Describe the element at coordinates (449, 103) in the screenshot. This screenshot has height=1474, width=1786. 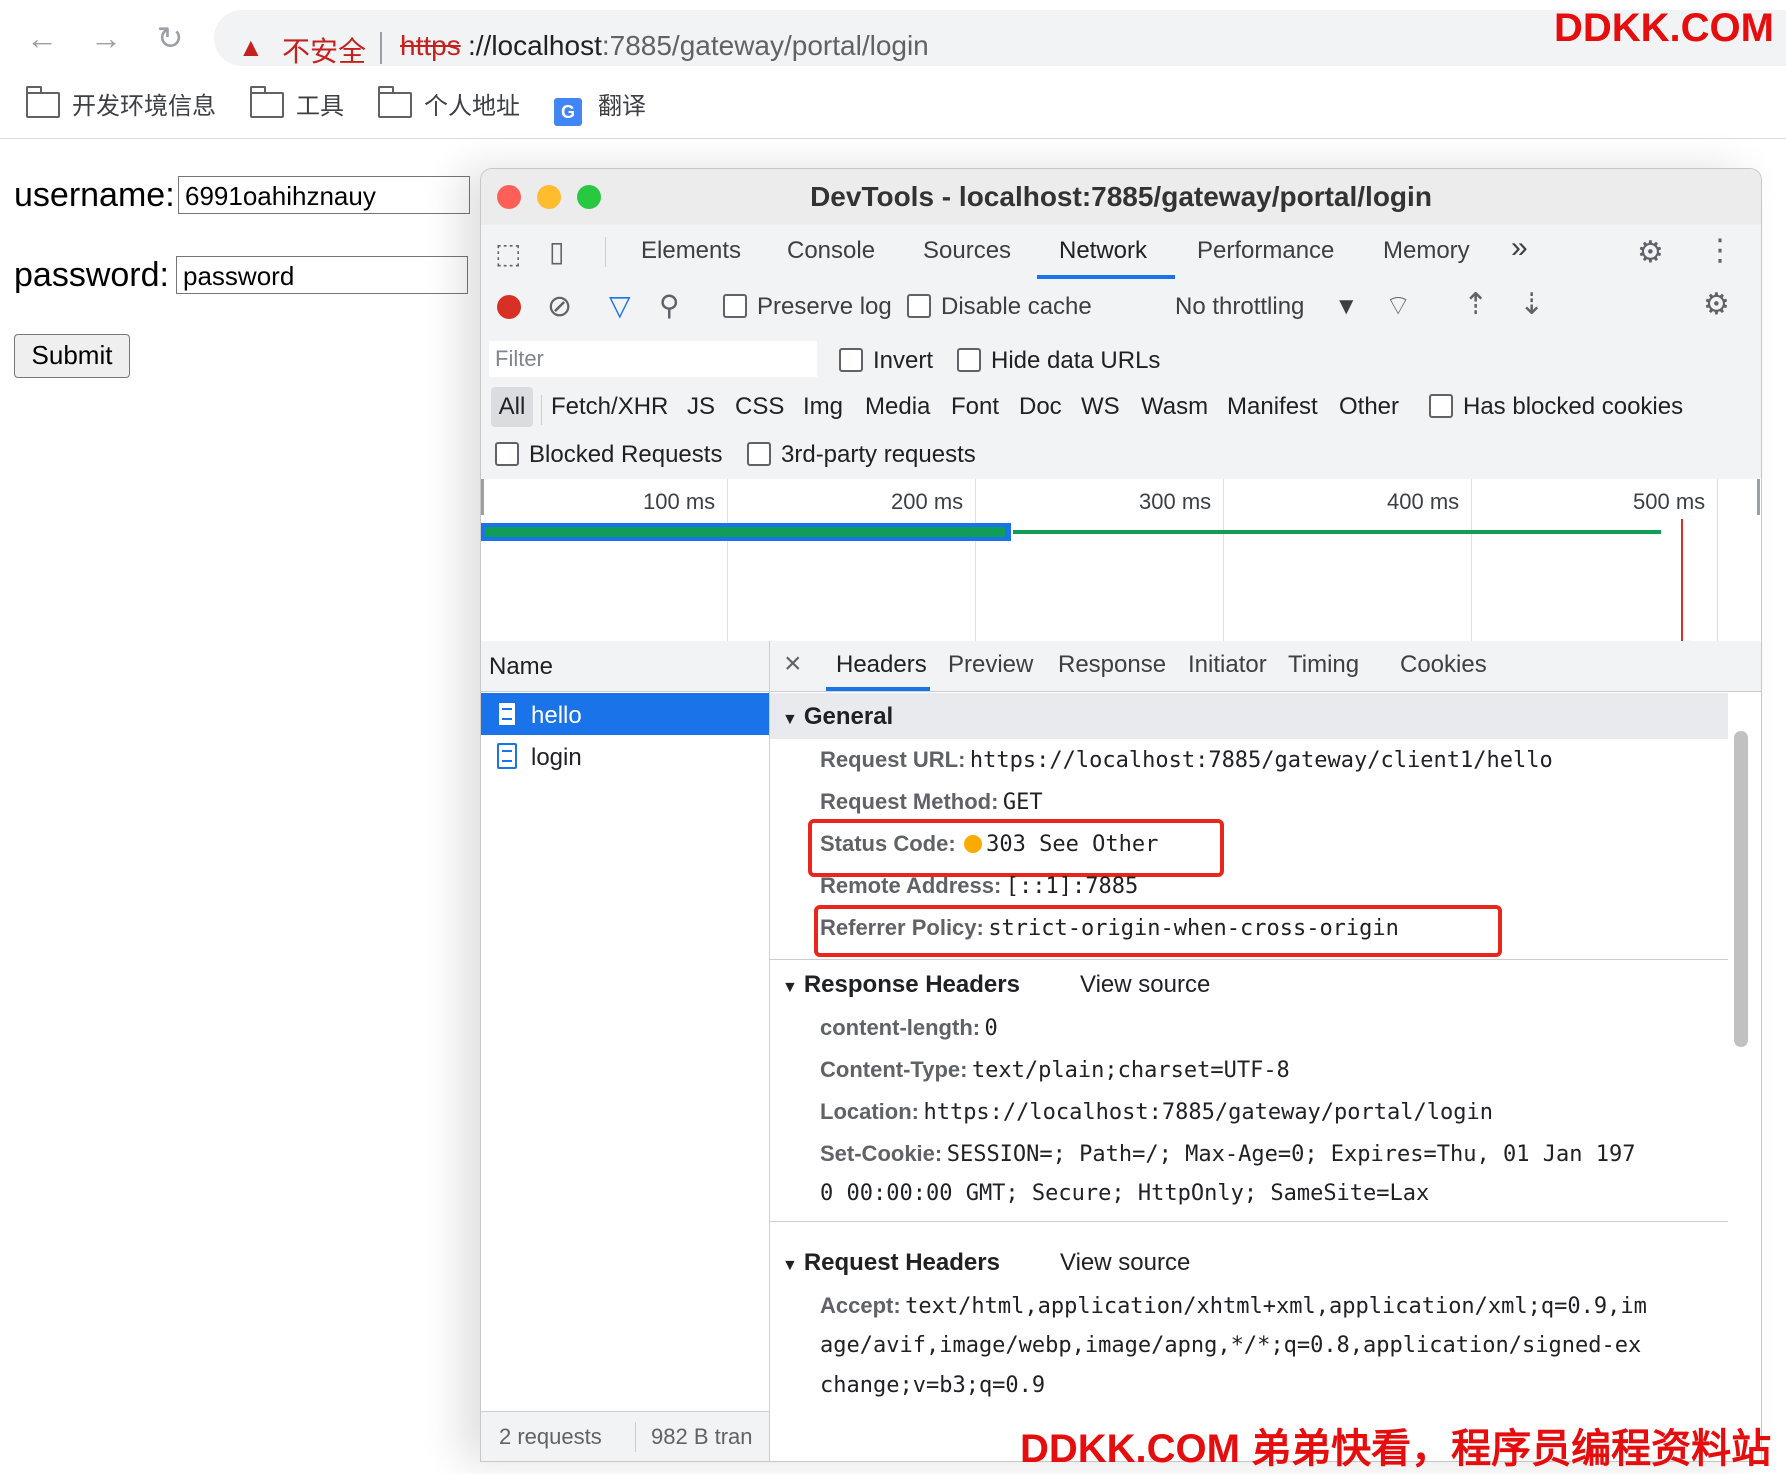
I see `bookmark-item: 个人地址` at that location.